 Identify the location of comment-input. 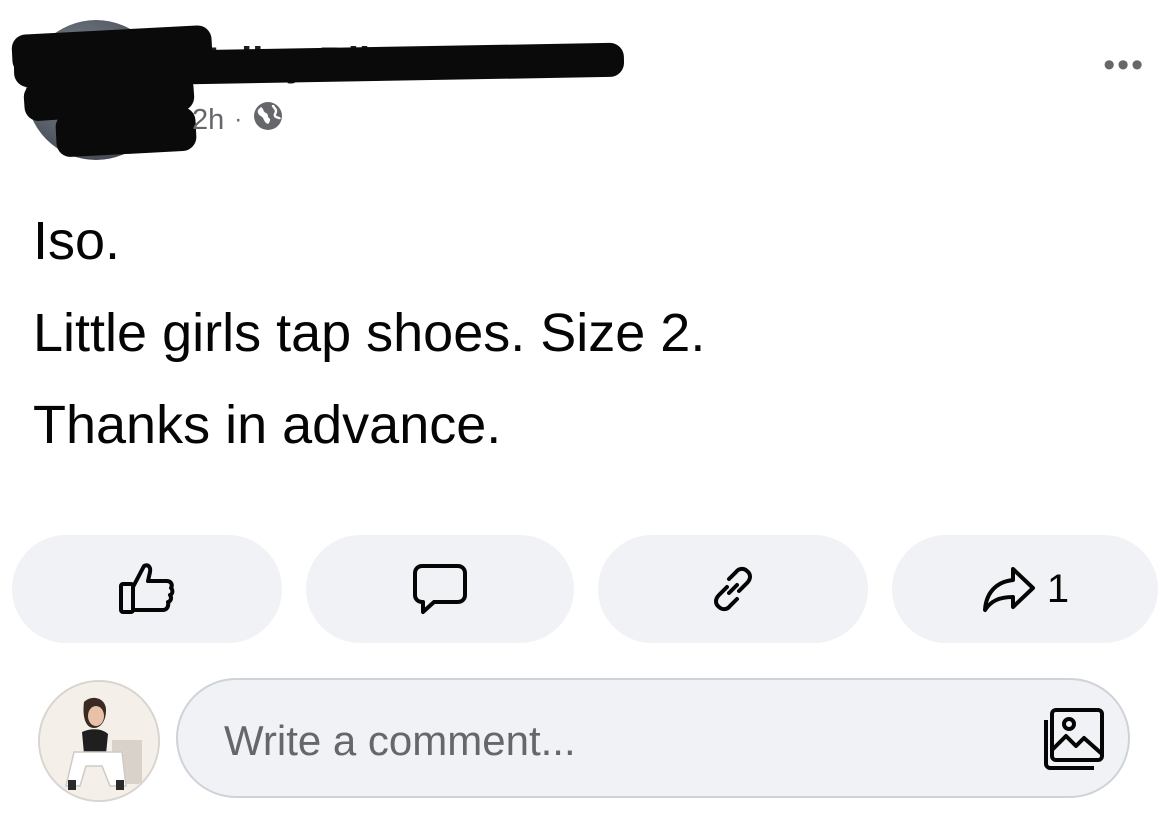
(604, 741).